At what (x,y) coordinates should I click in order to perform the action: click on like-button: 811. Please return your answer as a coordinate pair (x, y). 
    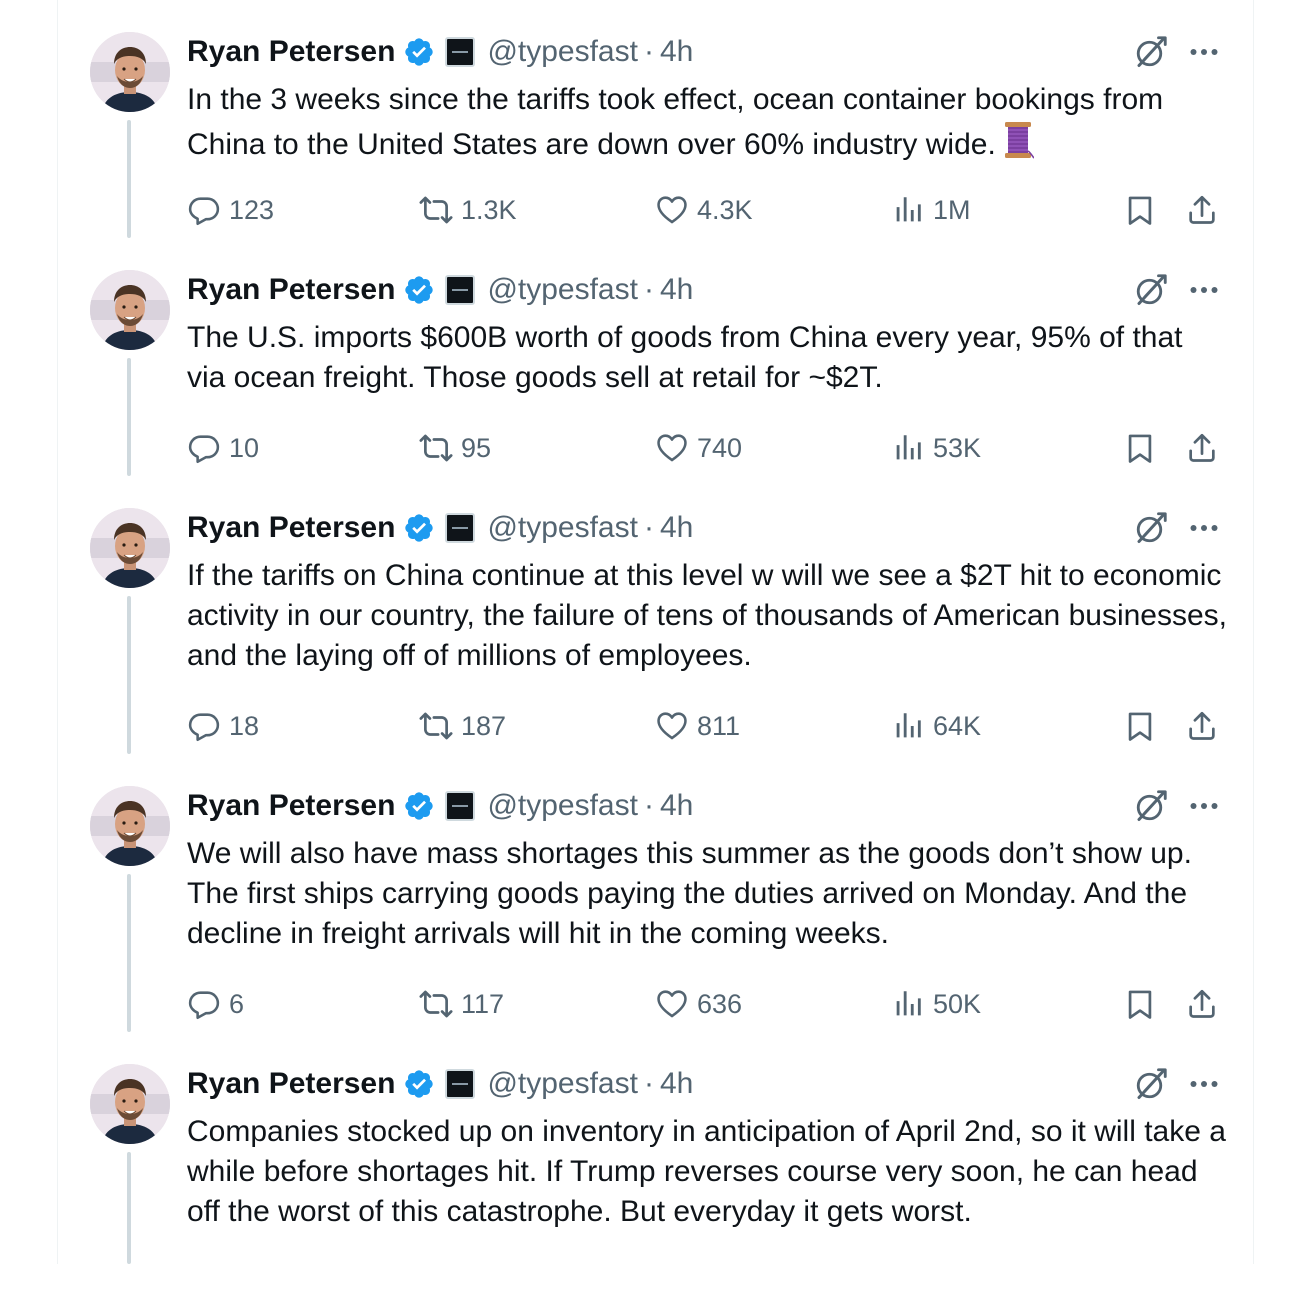
    Looking at the image, I should click on (697, 726).